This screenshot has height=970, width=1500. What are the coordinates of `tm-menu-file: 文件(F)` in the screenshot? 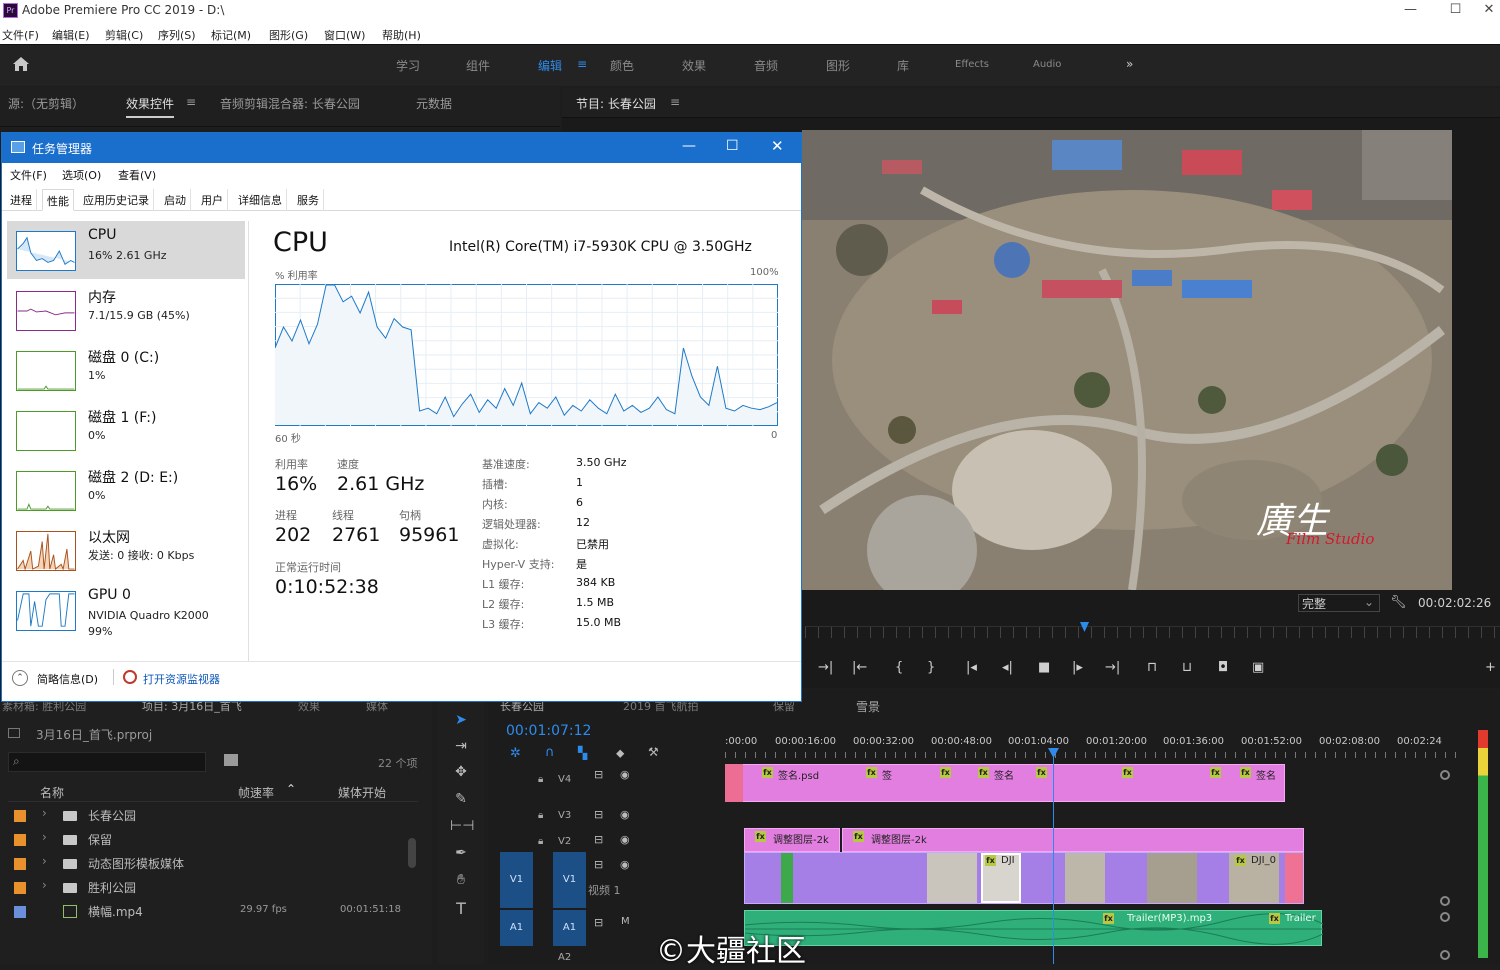 It's located at (28, 175).